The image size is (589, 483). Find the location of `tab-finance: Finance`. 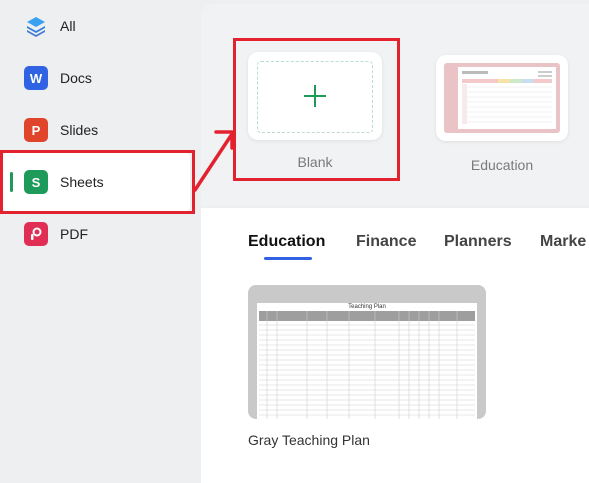

tab-finance: Finance is located at coordinates (386, 242).